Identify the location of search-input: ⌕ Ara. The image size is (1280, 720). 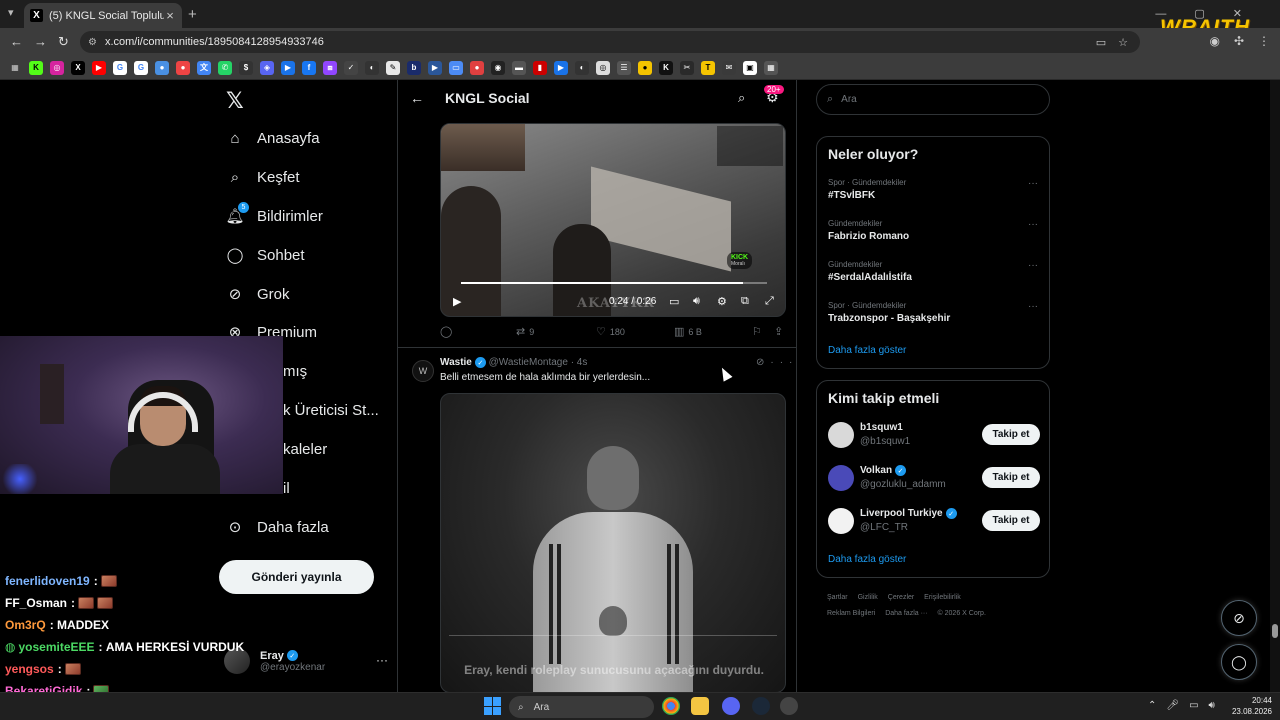
(933, 99).